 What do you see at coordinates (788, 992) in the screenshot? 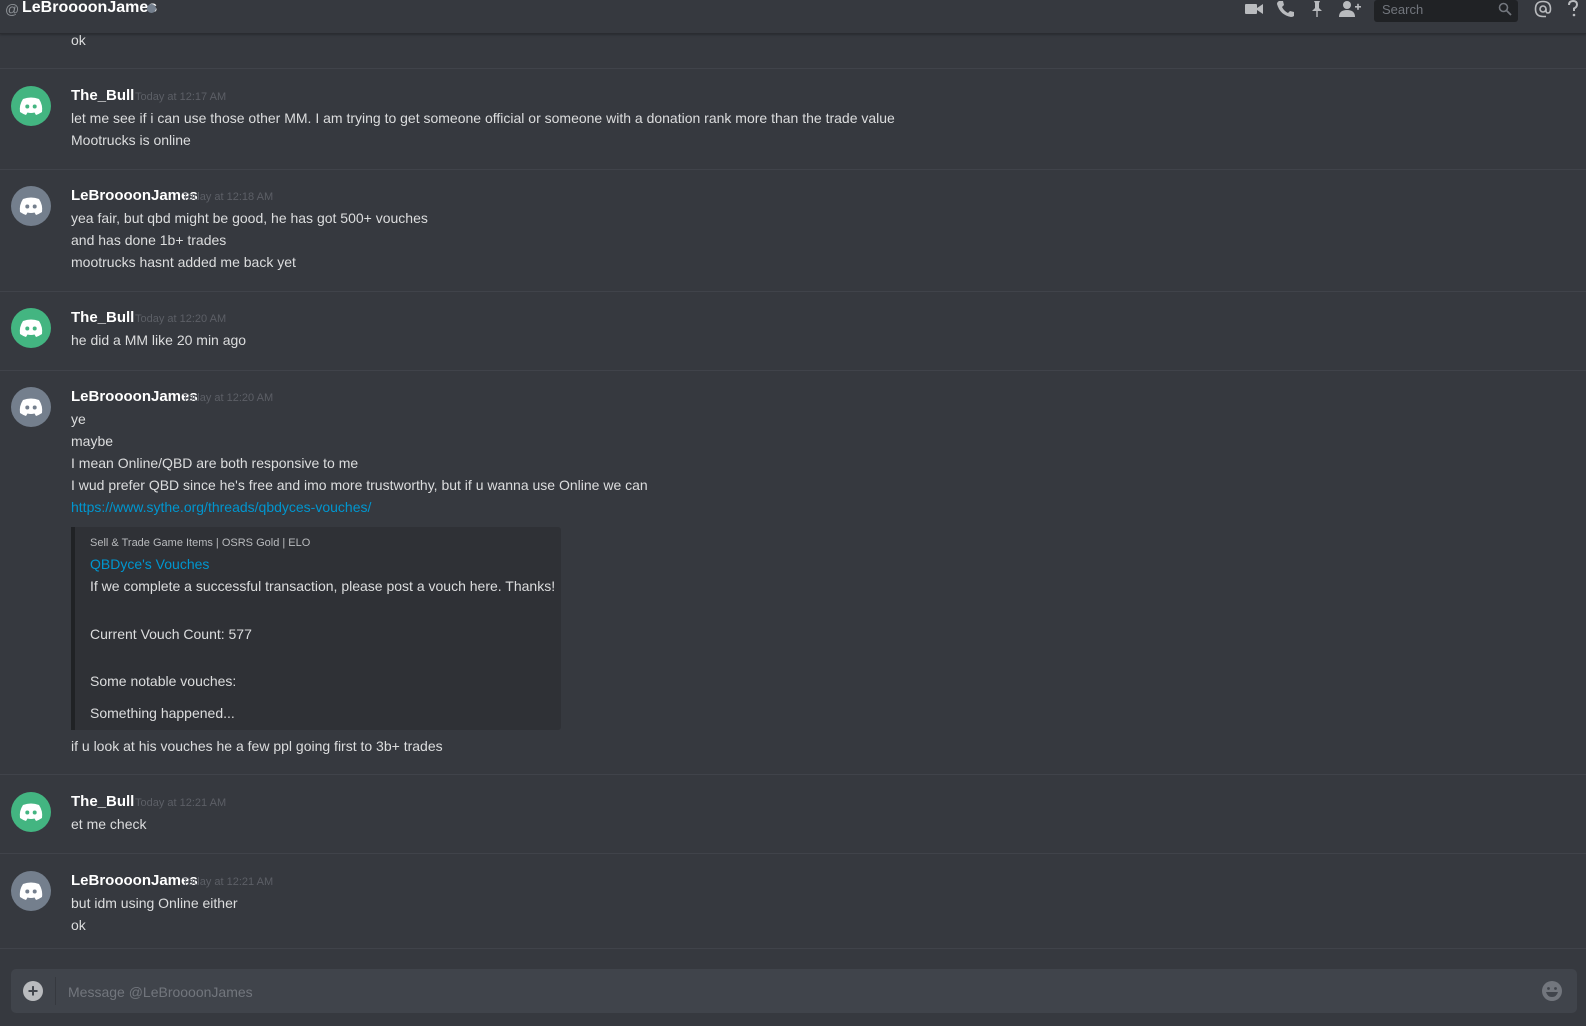
I see `message-input` at bounding box center [788, 992].